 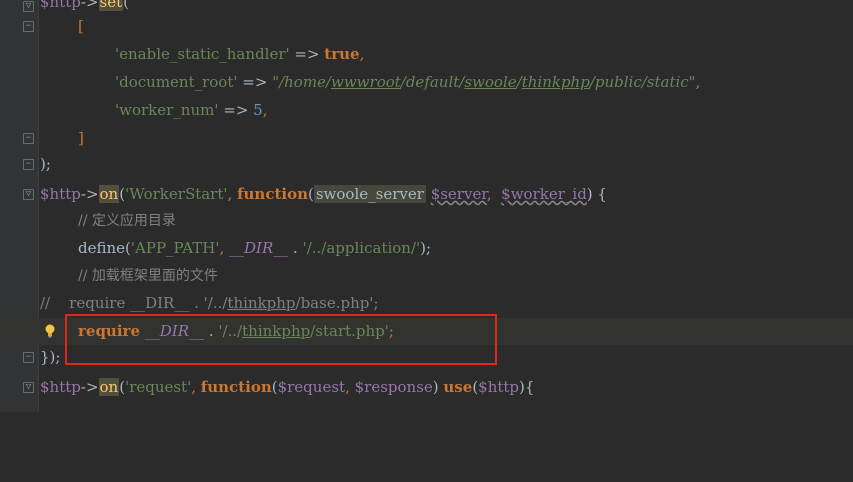 What do you see at coordinates (490, 82) in the screenshot?
I see `token-string: swoole` at bounding box center [490, 82].